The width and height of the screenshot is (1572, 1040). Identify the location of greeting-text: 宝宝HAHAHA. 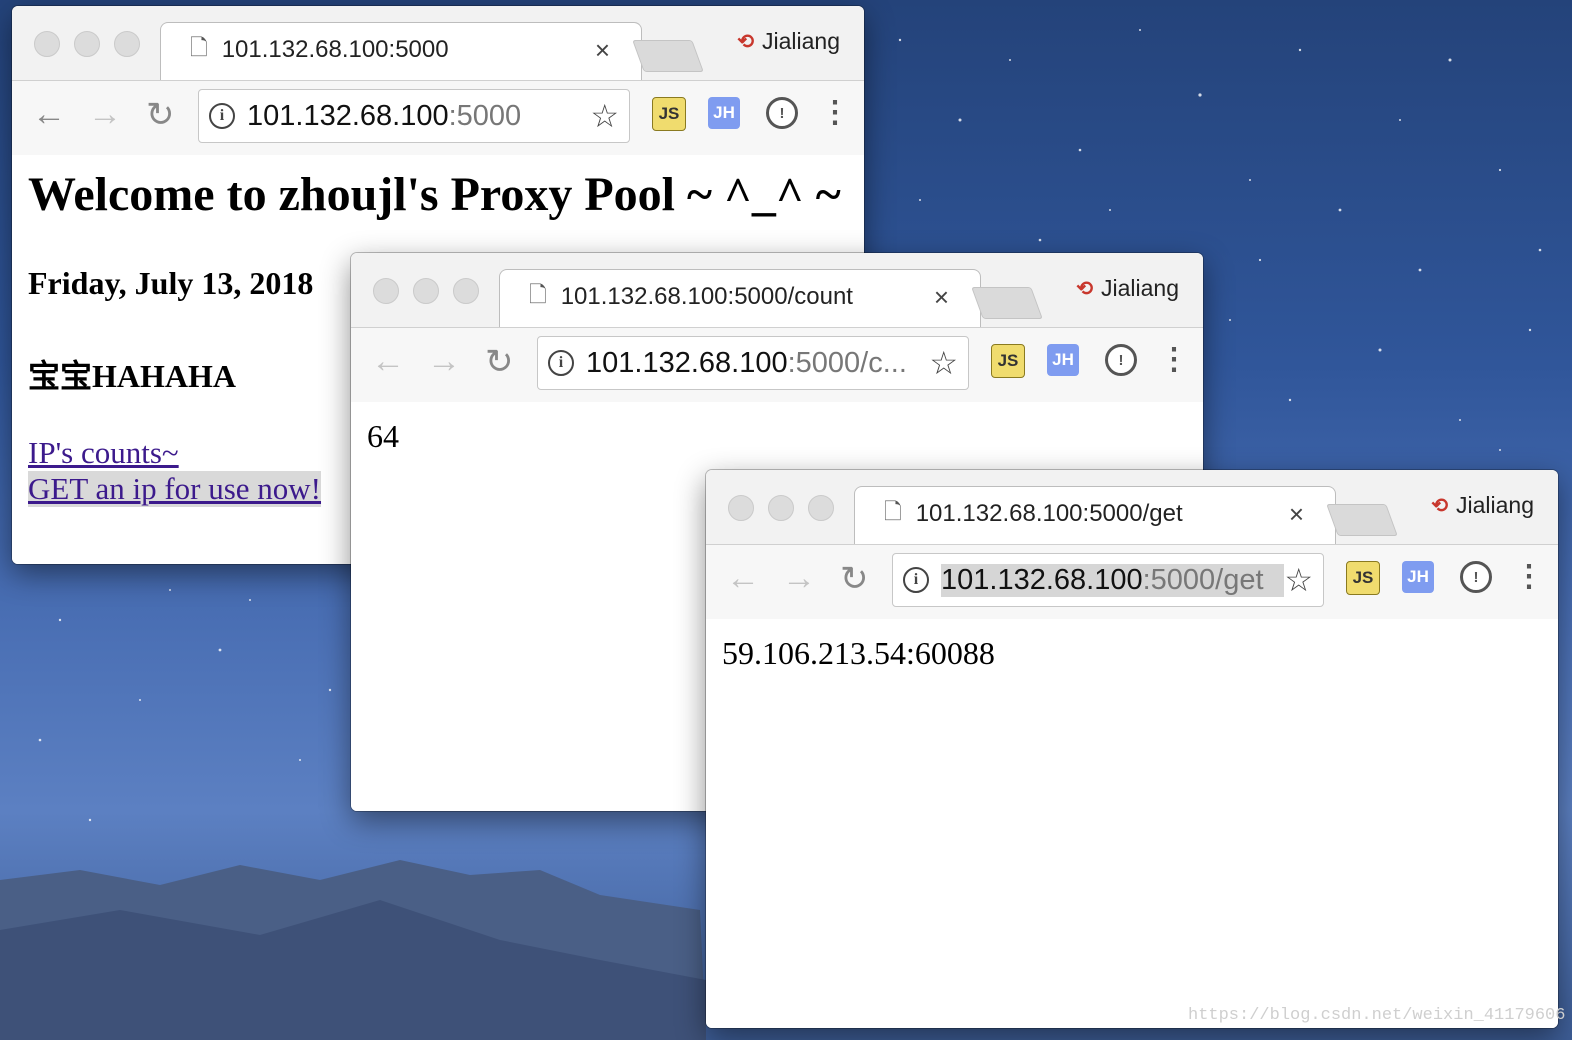
(132, 376).